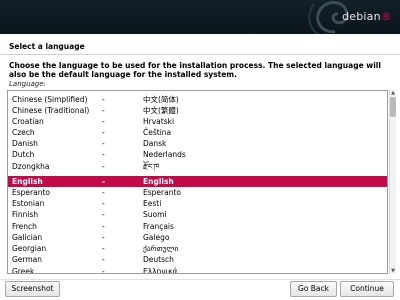  I want to click on language-native-name: Ελληνικά, so click(160, 270).